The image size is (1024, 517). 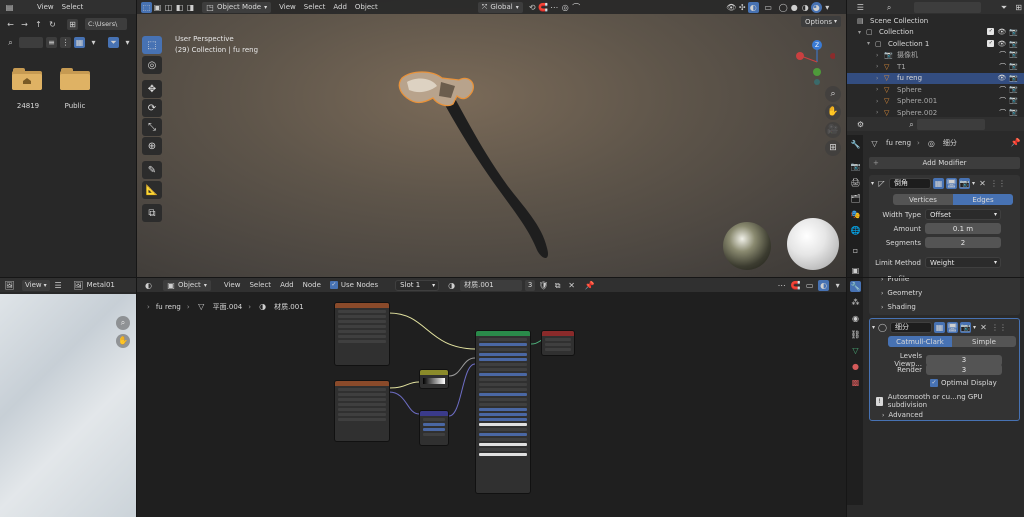 What do you see at coordinates (846, 258) in the screenshot?
I see `panel-divider` at bounding box center [846, 258].